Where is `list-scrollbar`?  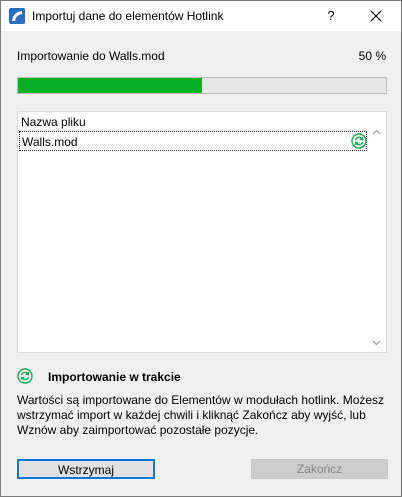
list-scrollbar is located at coordinates (376, 232).